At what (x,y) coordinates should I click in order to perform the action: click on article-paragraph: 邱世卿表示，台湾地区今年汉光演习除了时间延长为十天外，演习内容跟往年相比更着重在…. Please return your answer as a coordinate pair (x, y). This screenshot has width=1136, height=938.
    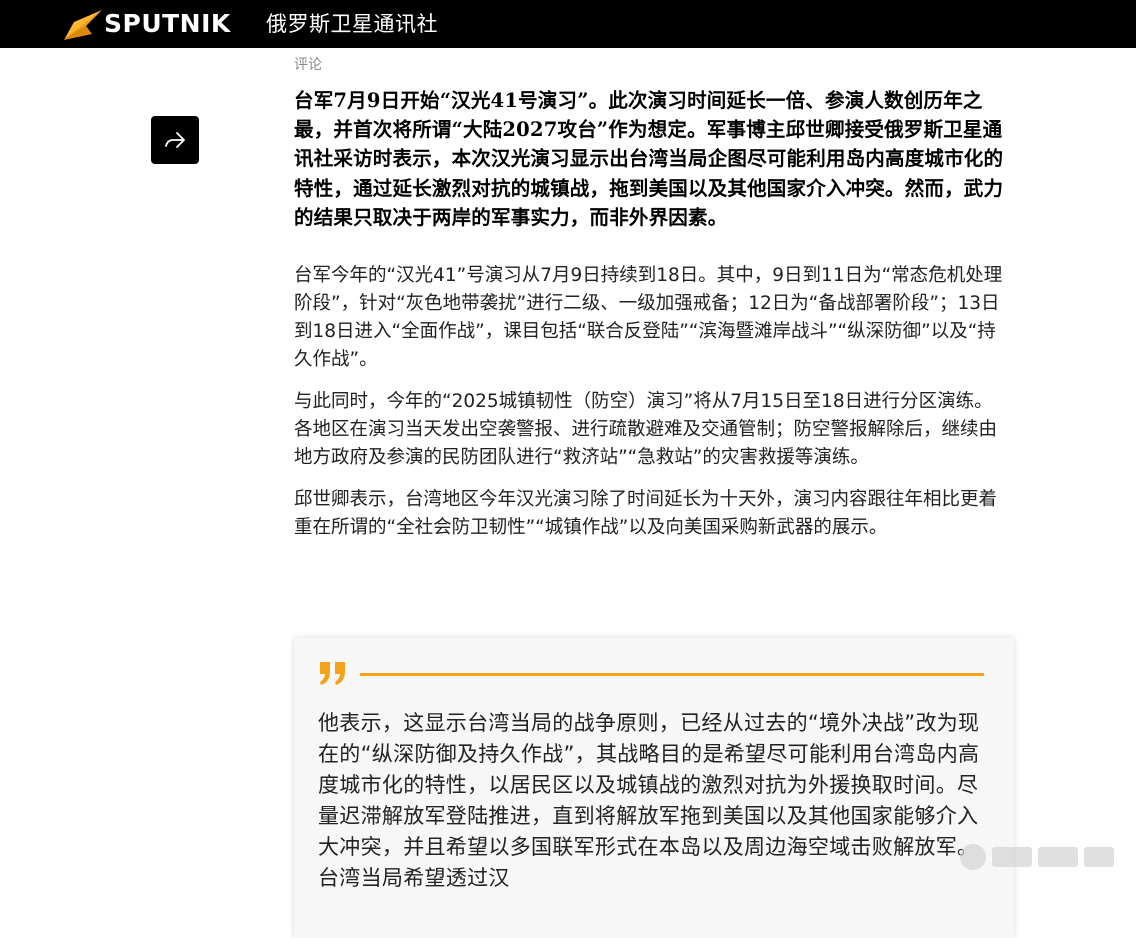
    Looking at the image, I should click on (646, 514).